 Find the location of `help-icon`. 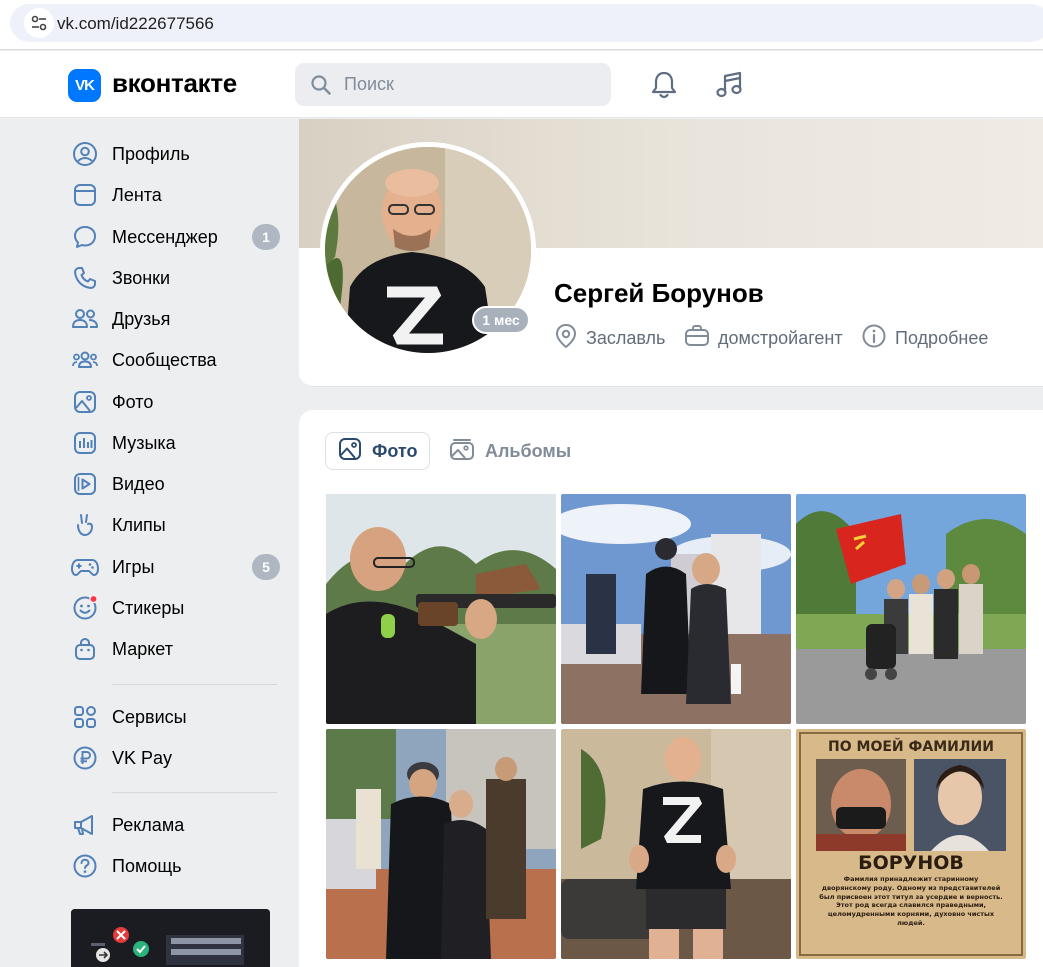

help-icon is located at coordinates (85, 866).